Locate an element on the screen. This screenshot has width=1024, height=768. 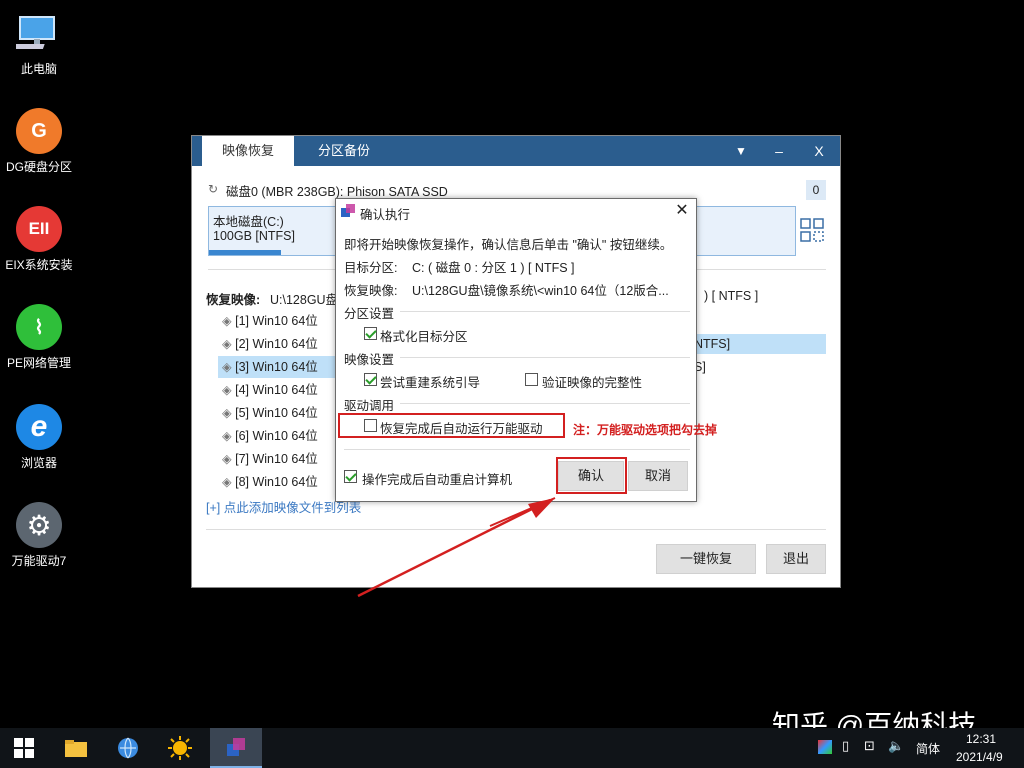
desktop-label: PE网络管理 is located at coordinates (38, 363).